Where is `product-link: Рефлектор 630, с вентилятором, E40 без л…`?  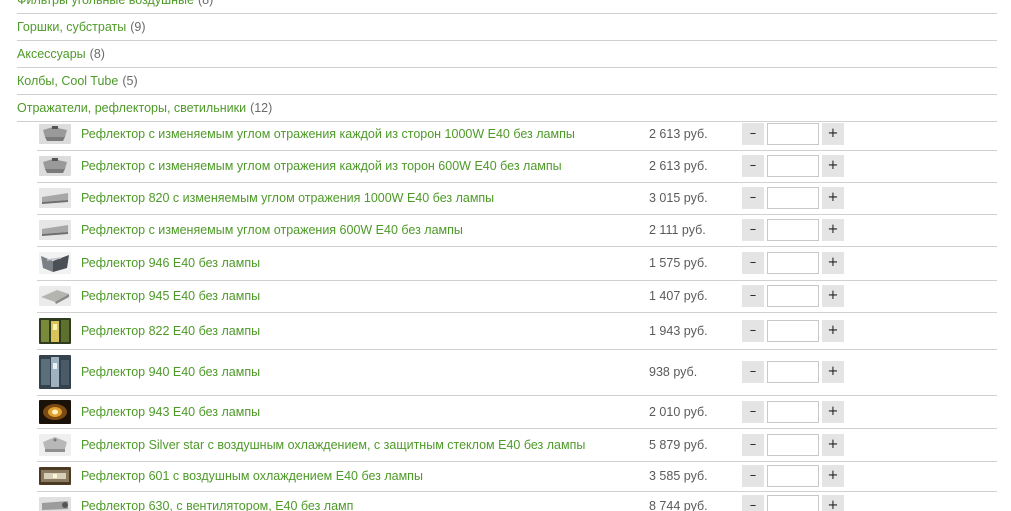
product-link: Рефлектор 630, с вентилятором, E40 без л… is located at coordinates (217, 505).